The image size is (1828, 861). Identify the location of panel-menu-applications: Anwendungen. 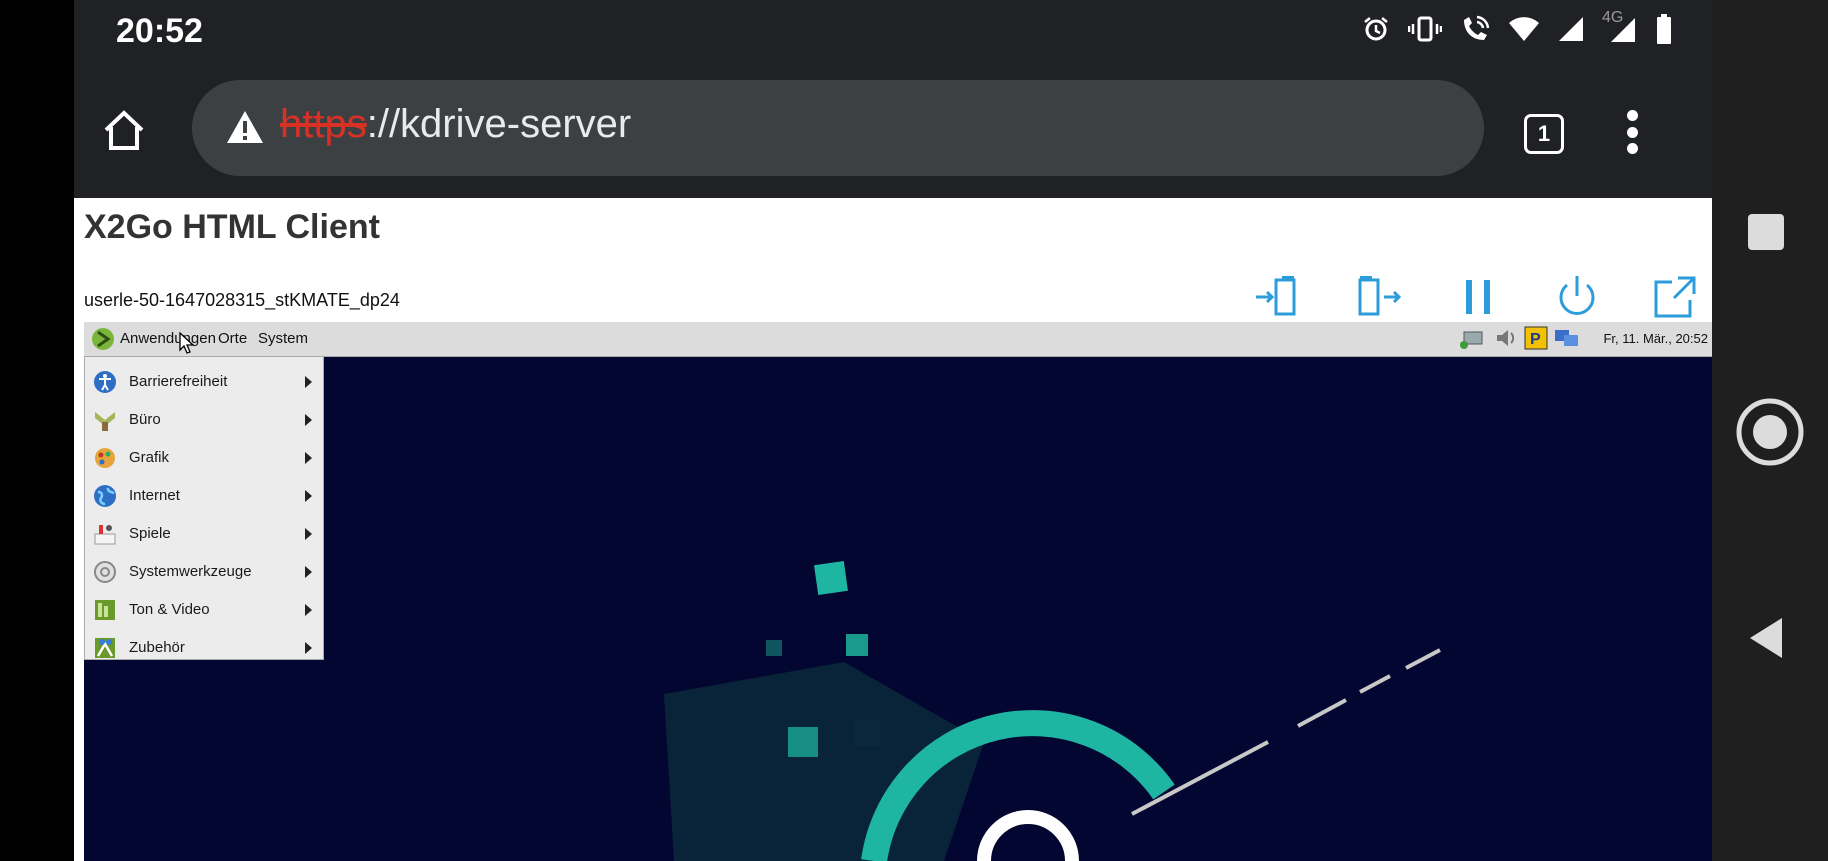
(168, 338).